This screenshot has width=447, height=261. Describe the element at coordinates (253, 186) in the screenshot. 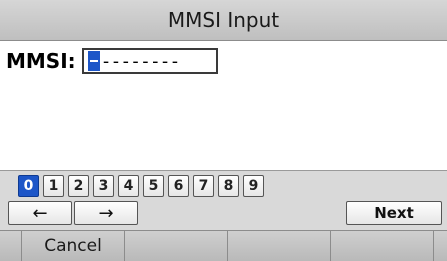

I see `digit-key-9: 9` at that location.